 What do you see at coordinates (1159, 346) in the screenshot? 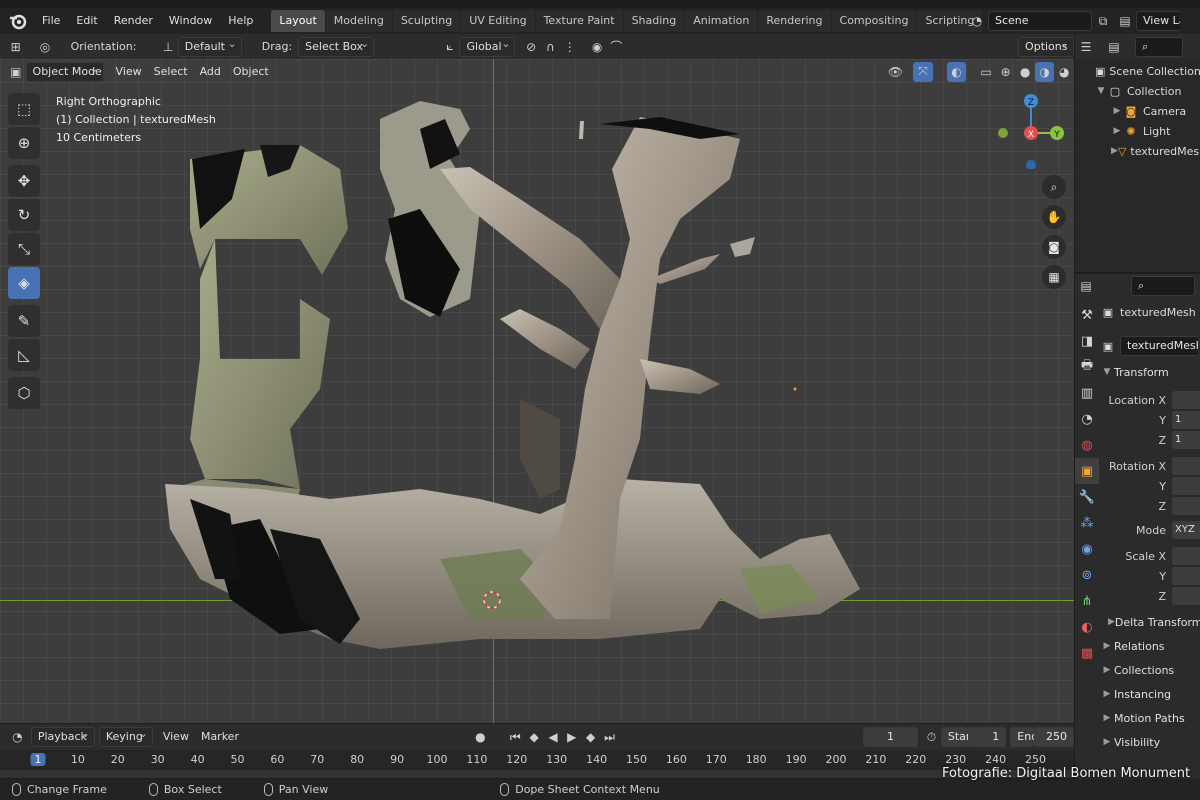
I see `data-block-field: texturedMesh` at bounding box center [1159, 346].